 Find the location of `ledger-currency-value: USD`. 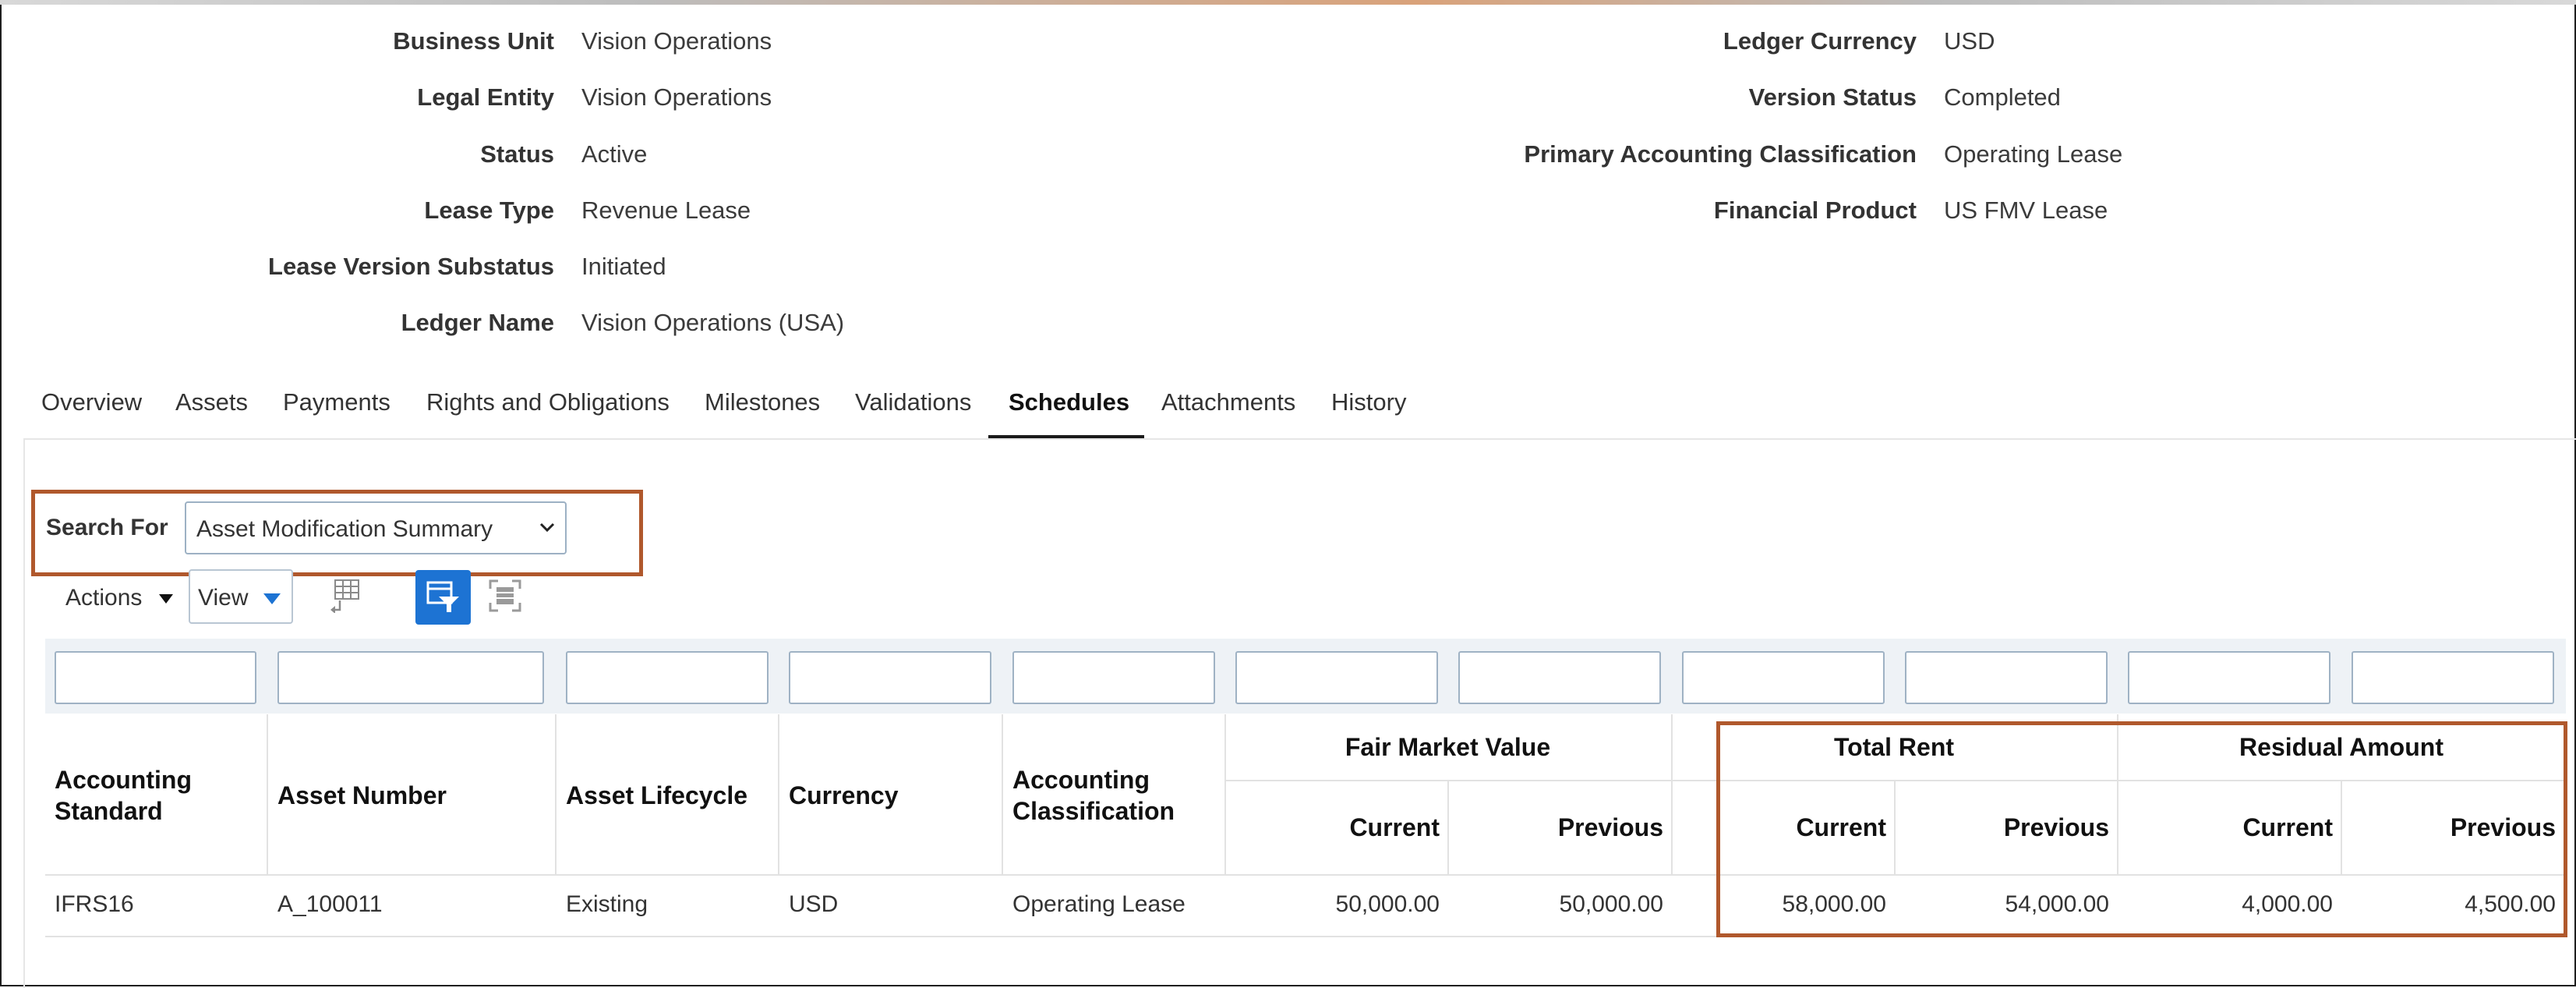

ledger-currency-value: USD is located at coordinates (1969, 41).